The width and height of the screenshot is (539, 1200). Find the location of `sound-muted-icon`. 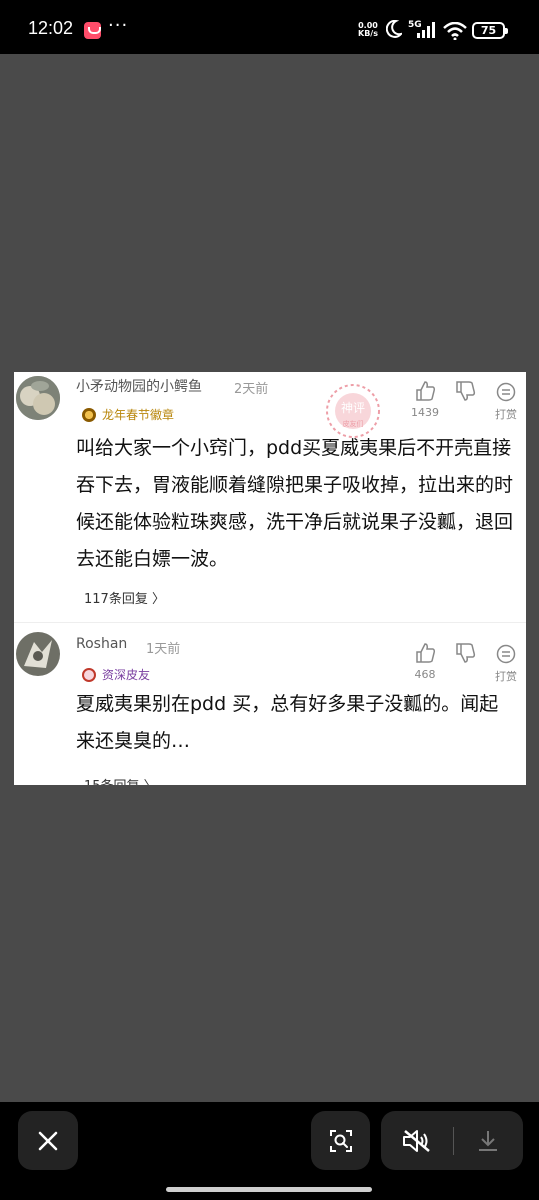

sound-muted-icon is located at coordinates (416, 1140).